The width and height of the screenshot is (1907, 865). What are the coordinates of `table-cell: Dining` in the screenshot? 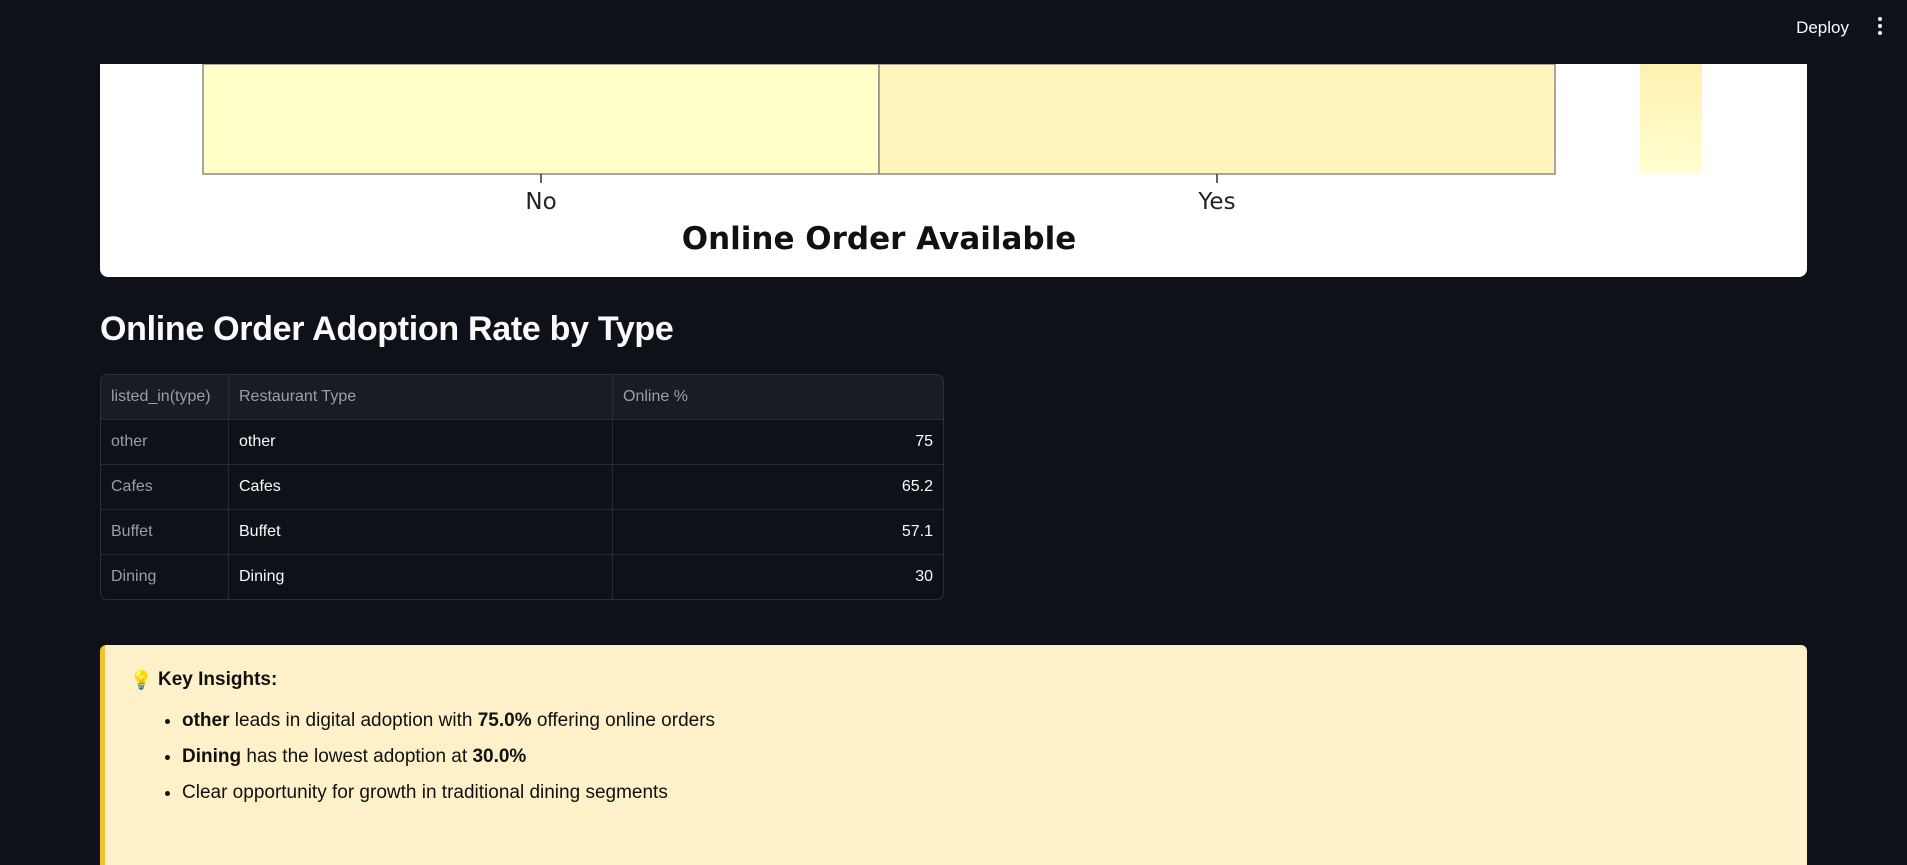 It's located at (420, 577).